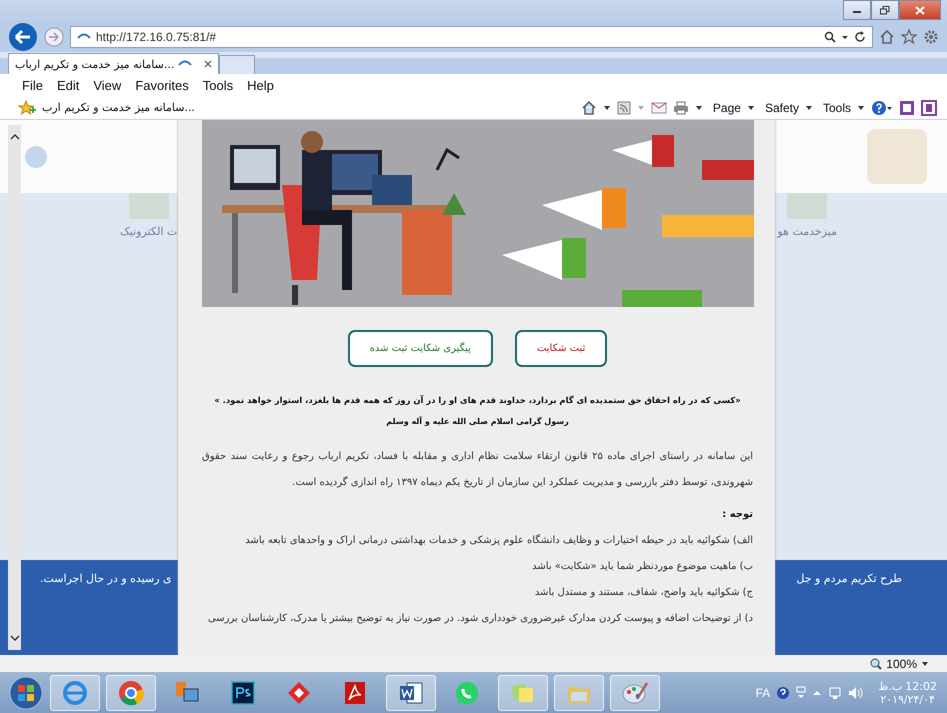  Describe the element at coordinates (901, 663) in the screenshot. I see `zoom-level: 100%` at that location.